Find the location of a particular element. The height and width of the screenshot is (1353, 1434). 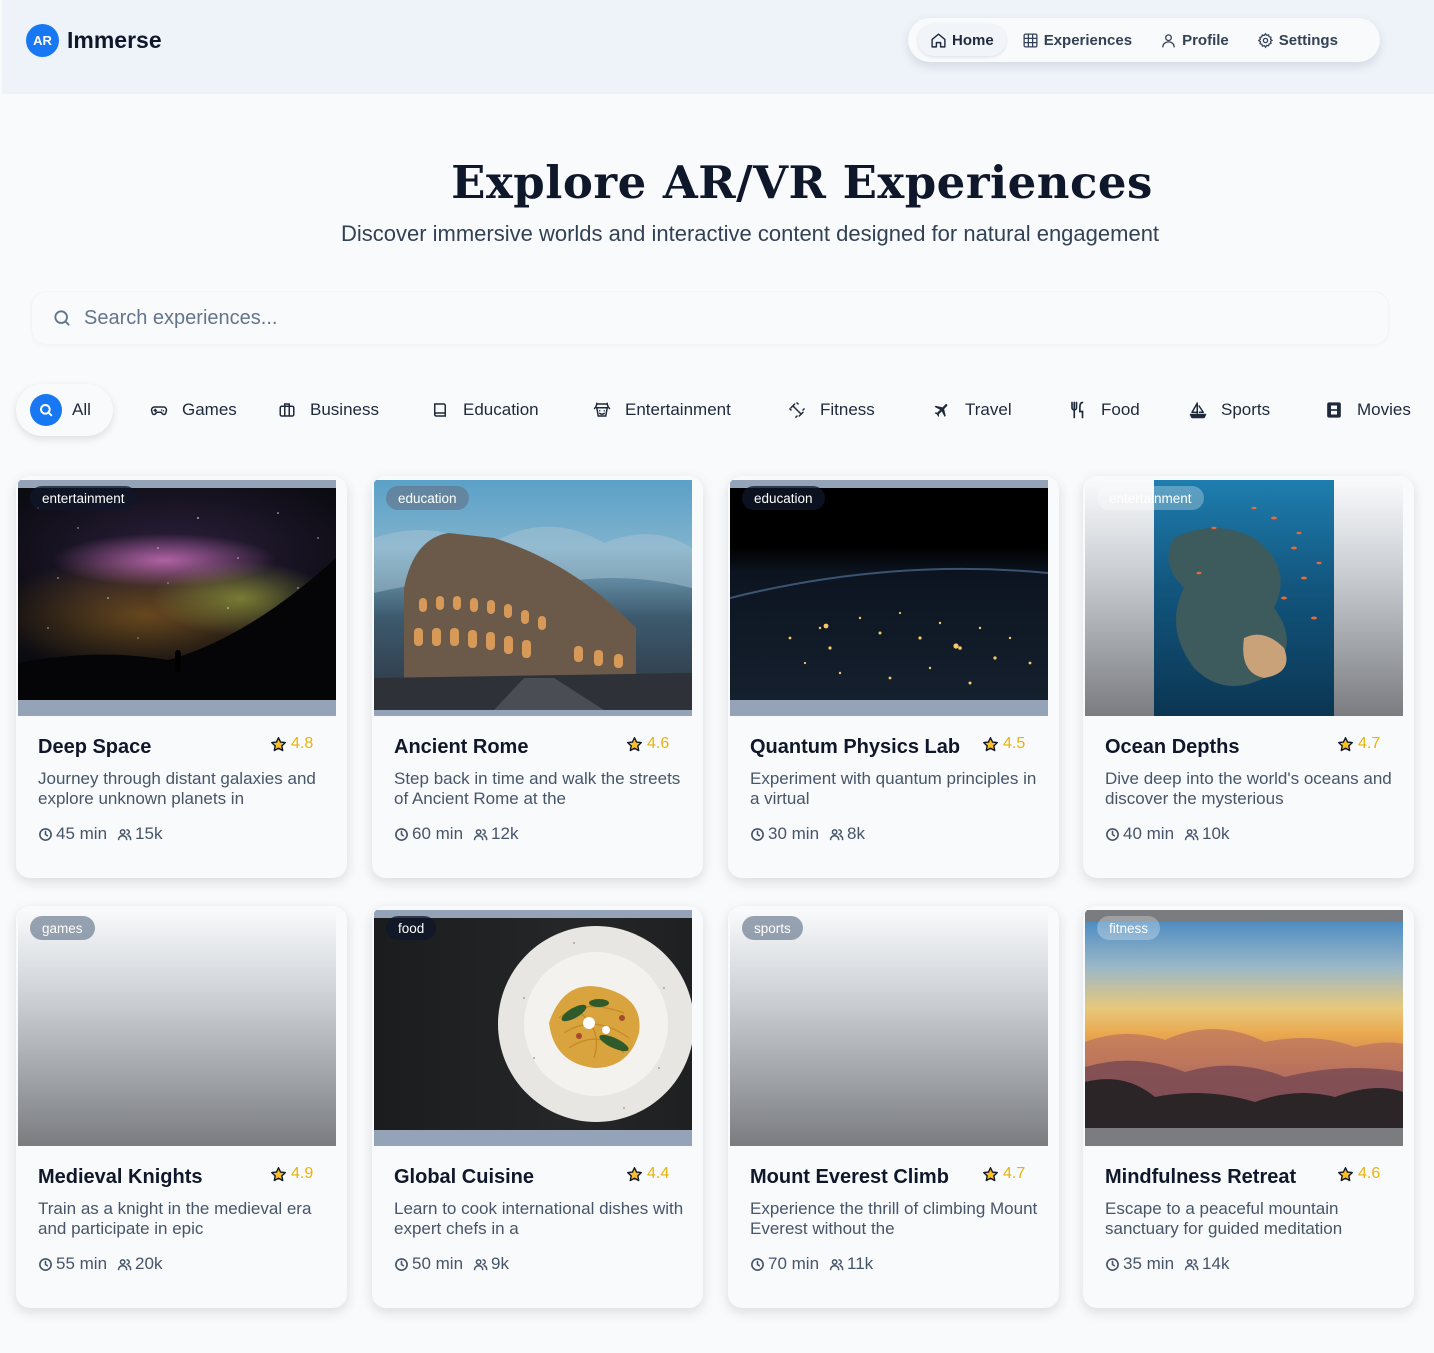

card-meta: 35 min 14k is located at coordinates (1167, 1264).